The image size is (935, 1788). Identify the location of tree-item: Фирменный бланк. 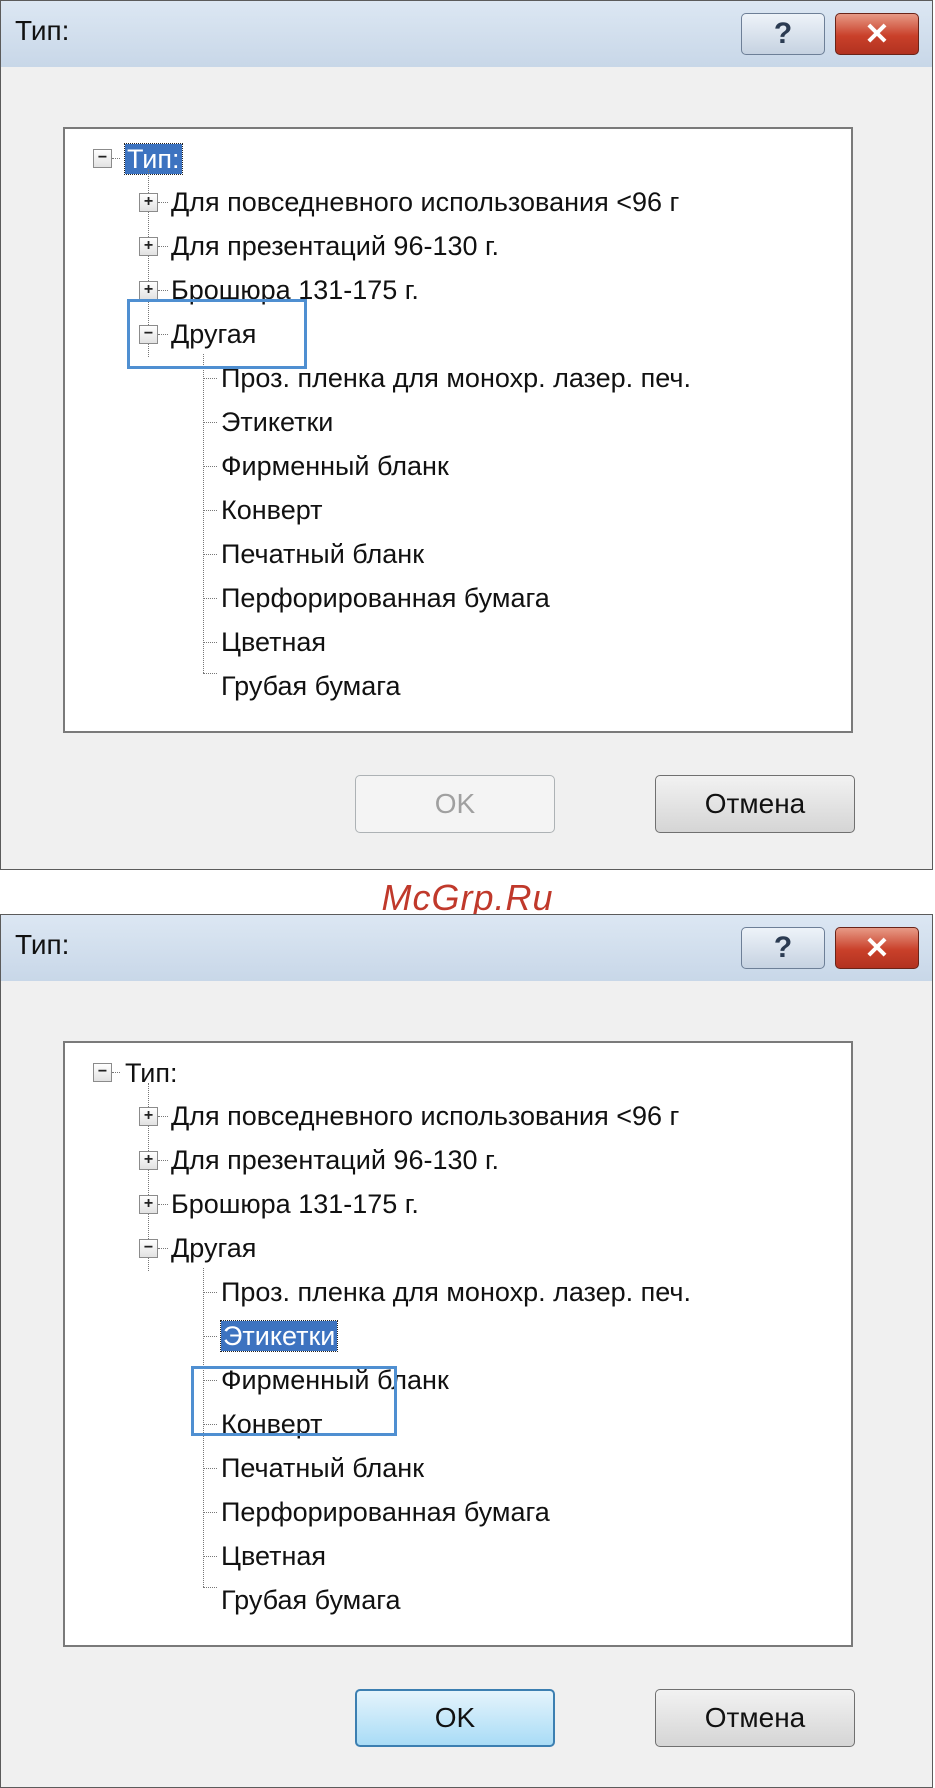
(335, 466).